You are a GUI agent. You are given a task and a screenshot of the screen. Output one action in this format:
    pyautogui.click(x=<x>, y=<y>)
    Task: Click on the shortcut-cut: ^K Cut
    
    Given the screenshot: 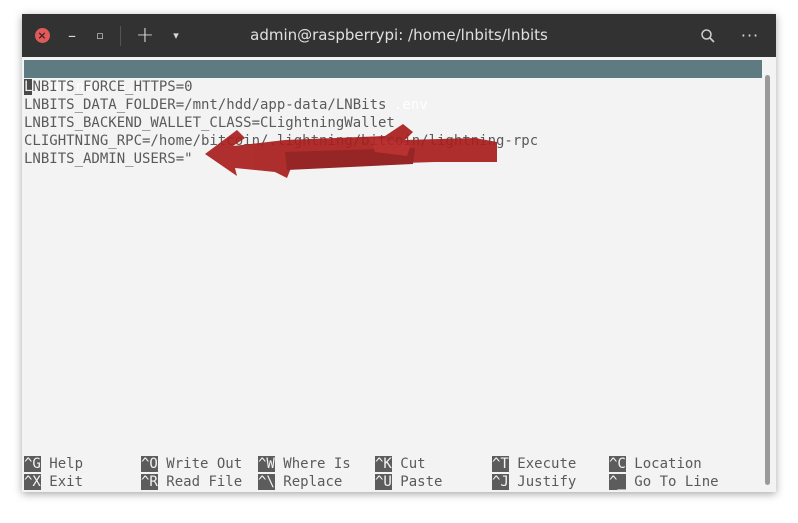 What is the action you would take?
    pyautogui.click(x=400, y=464)
    